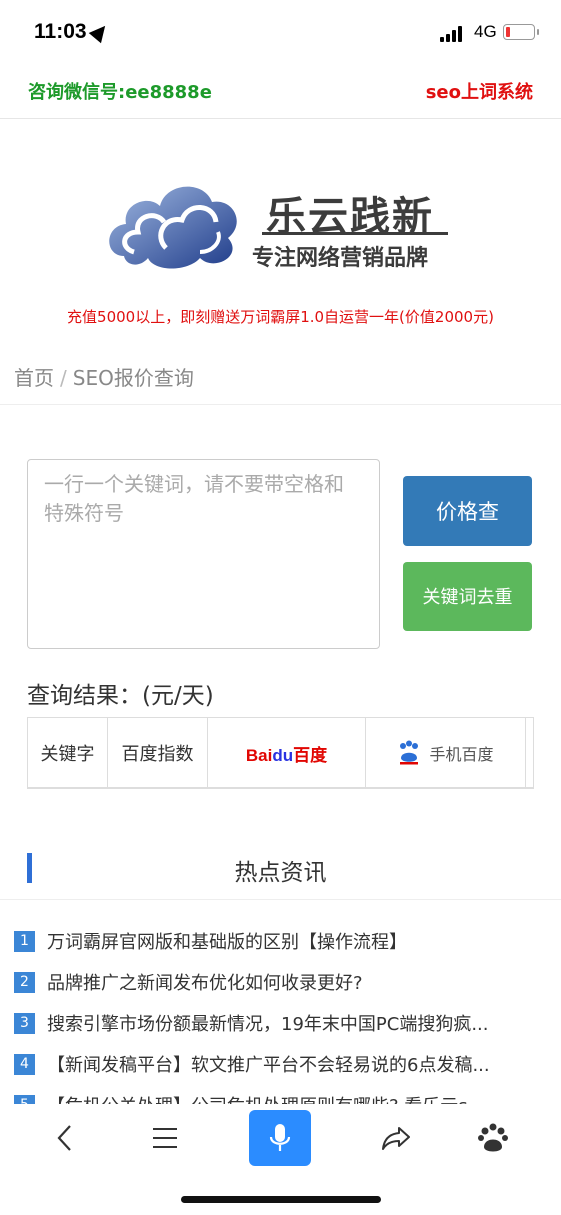 This screenshot has width=561, height=1215. I want to click on chevron-left-icon, so click(64, 1138).